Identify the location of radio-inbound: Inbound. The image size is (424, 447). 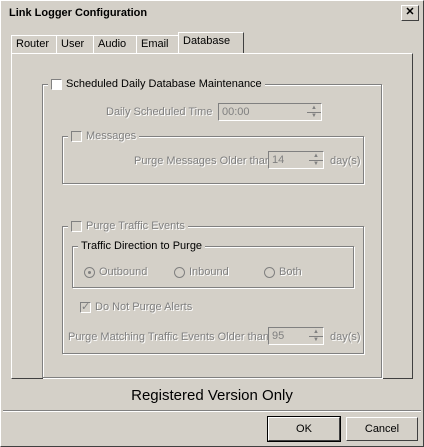
(201, 272).